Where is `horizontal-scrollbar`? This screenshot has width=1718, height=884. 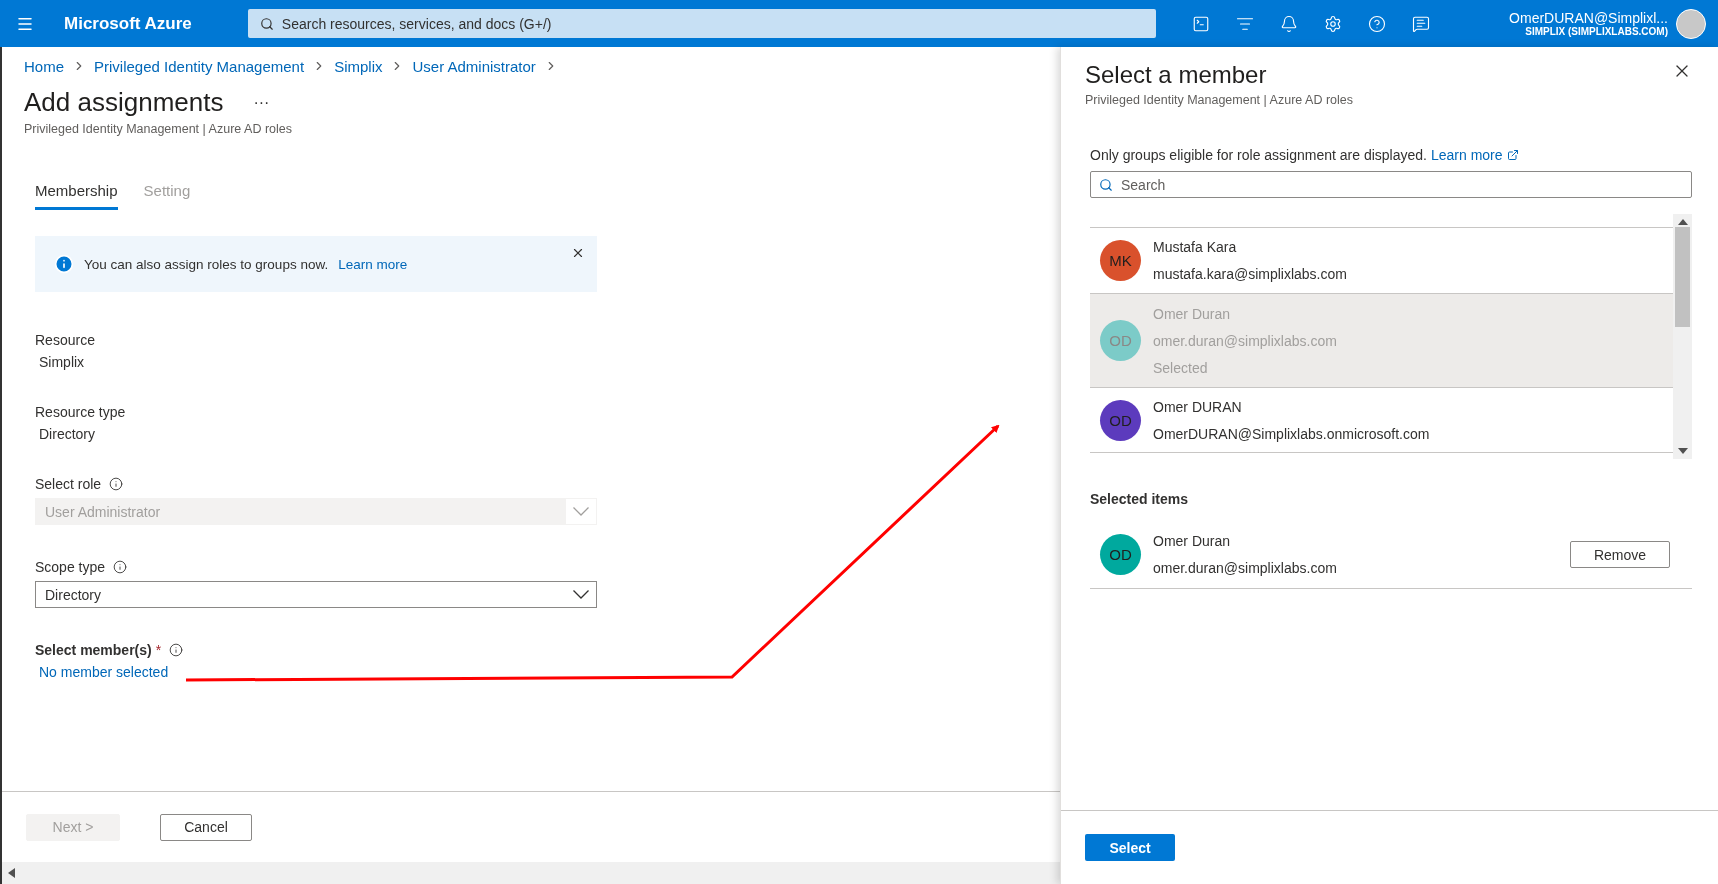 horizontal-scrollbar is located at coordinates (531, 873).